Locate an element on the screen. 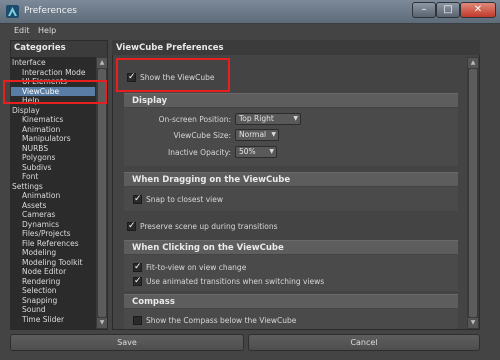  maximize-button: □ is located at coordinates (448, 10).